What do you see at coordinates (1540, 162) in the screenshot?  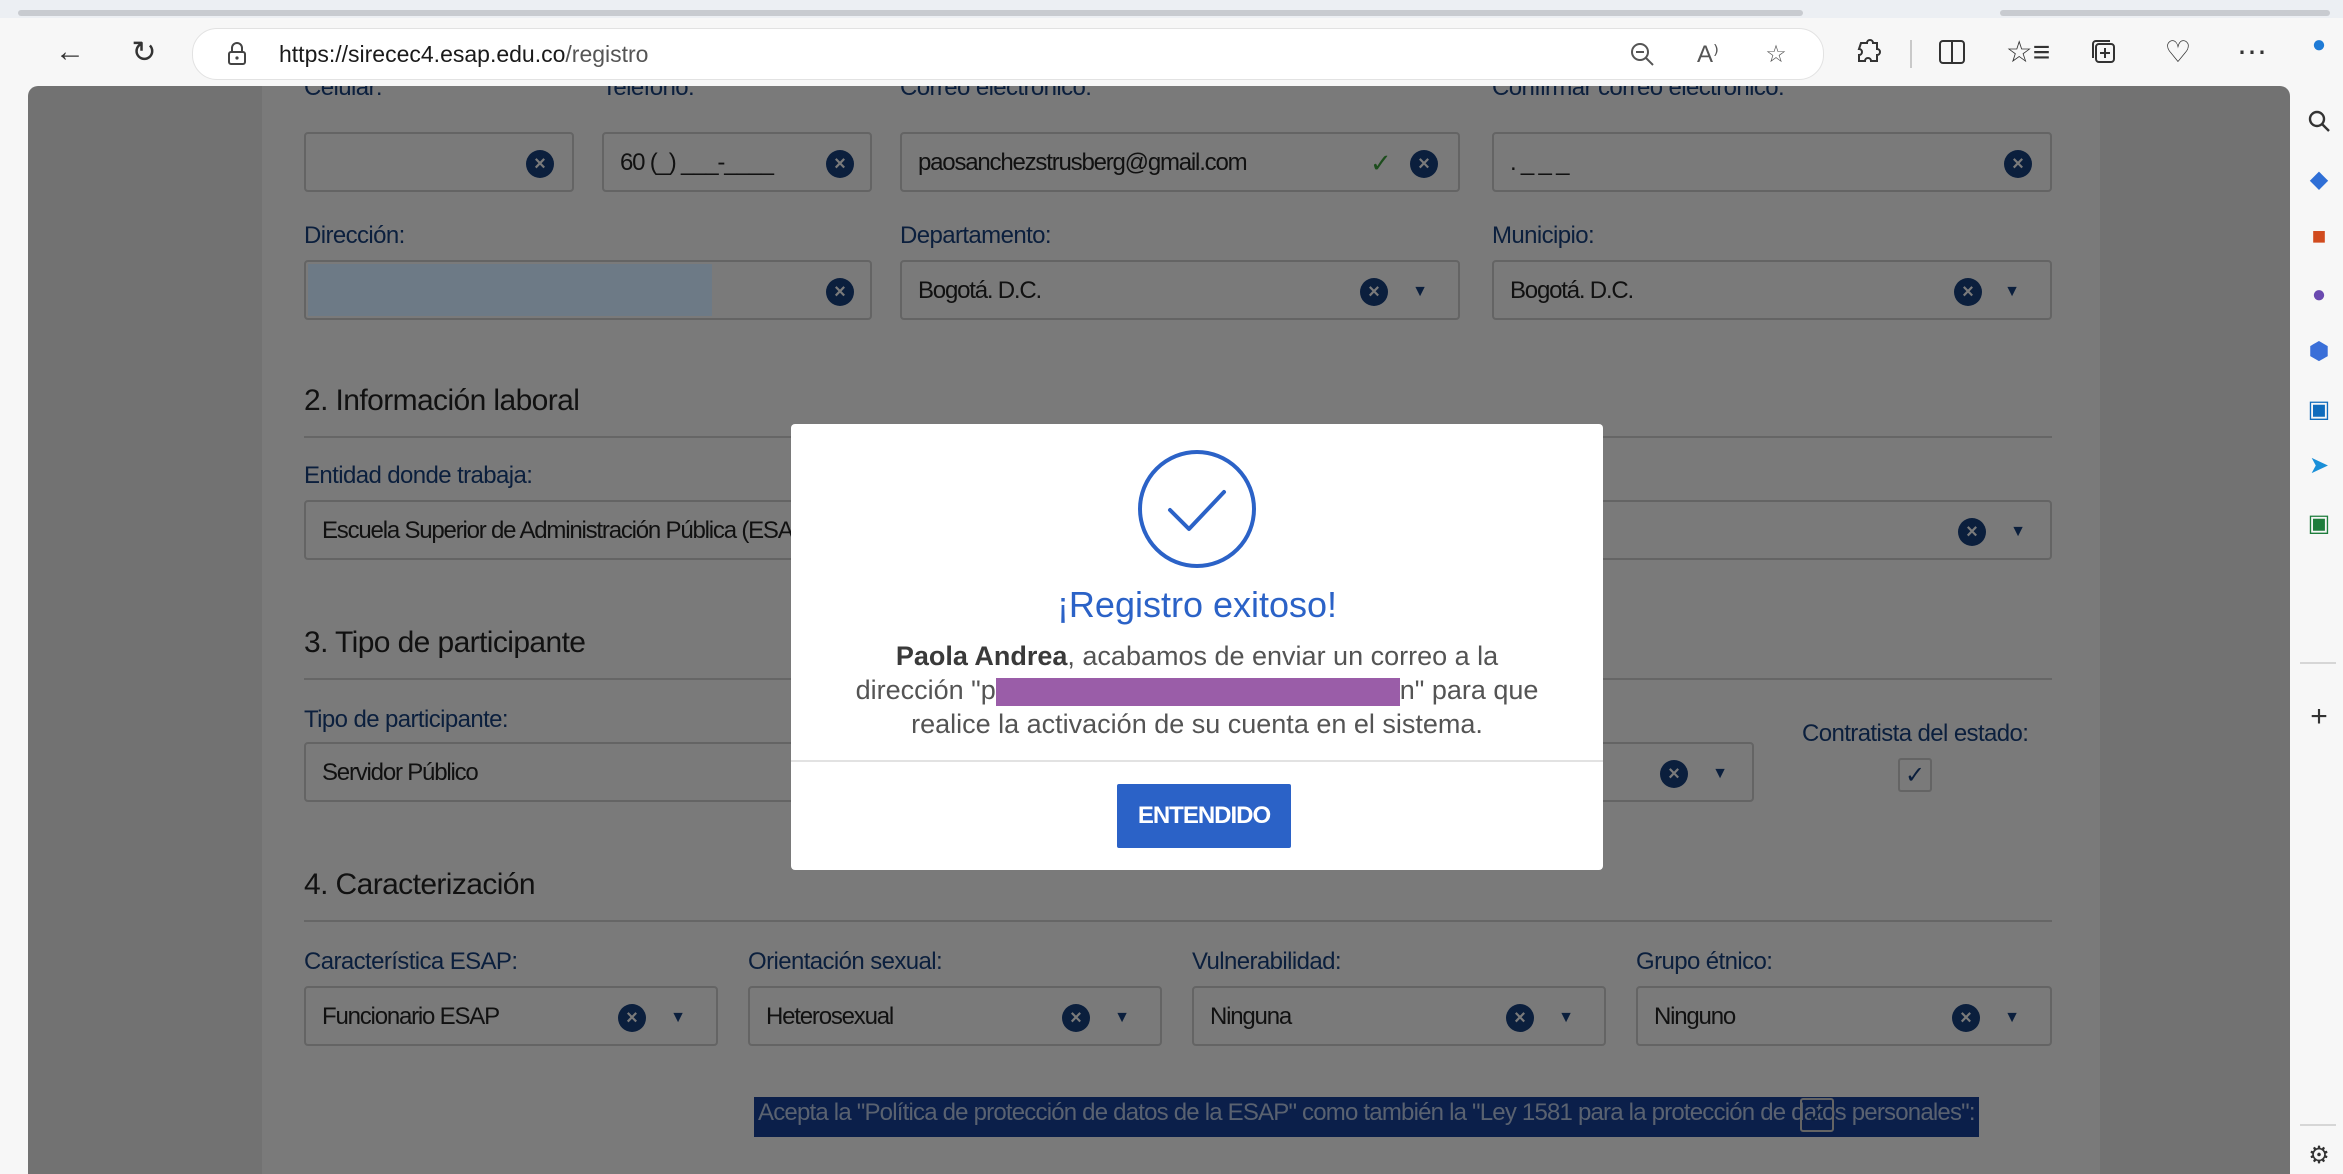 I see `confirm-email-value: . _ _ _` at bounding box center [1540, 162].